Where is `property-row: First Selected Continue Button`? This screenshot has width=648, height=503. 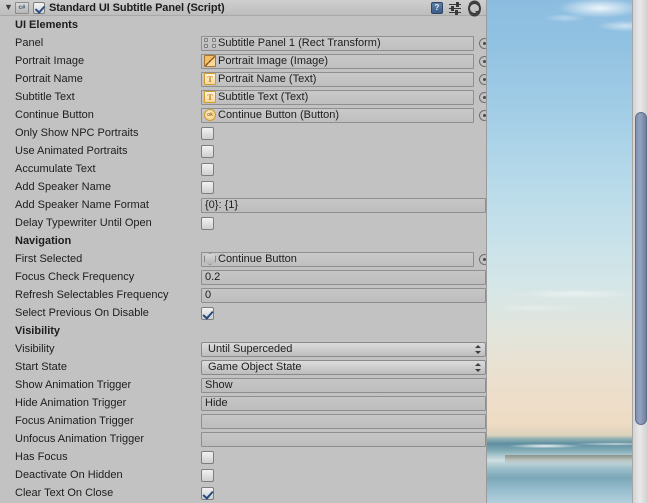 property-row: First Selected Continue Button is located at coordinates (243, 259).